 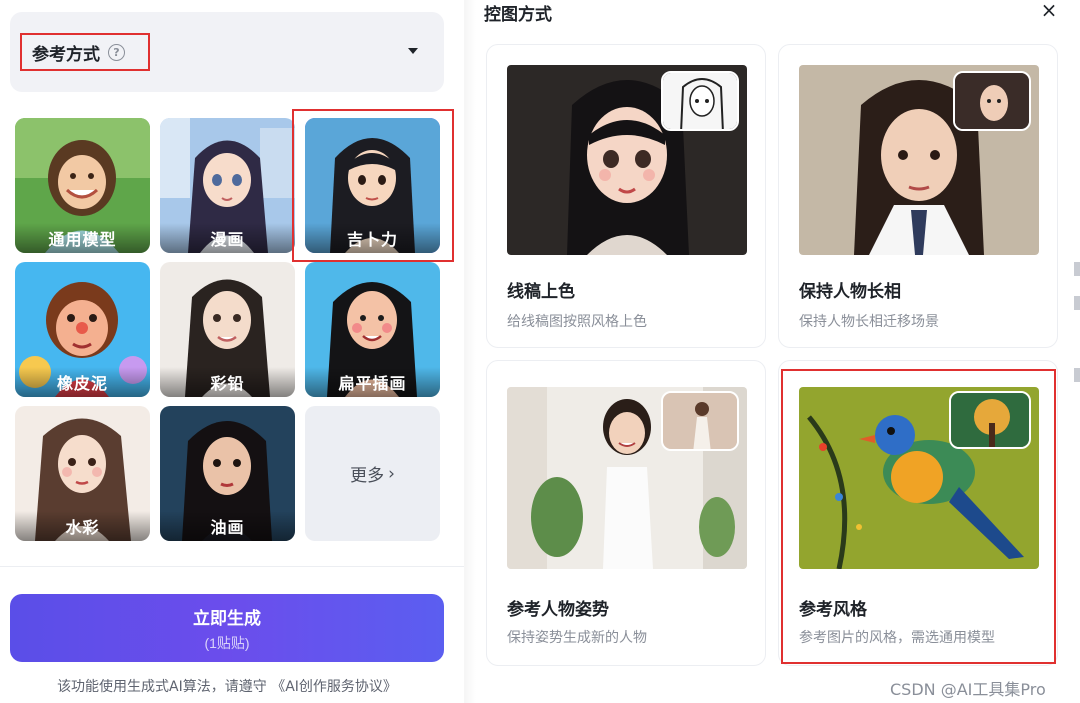 What do you see at coordinates (116, 52) in the screenshot?
I see `help-icon: ?` at bounding box center [116, 52].